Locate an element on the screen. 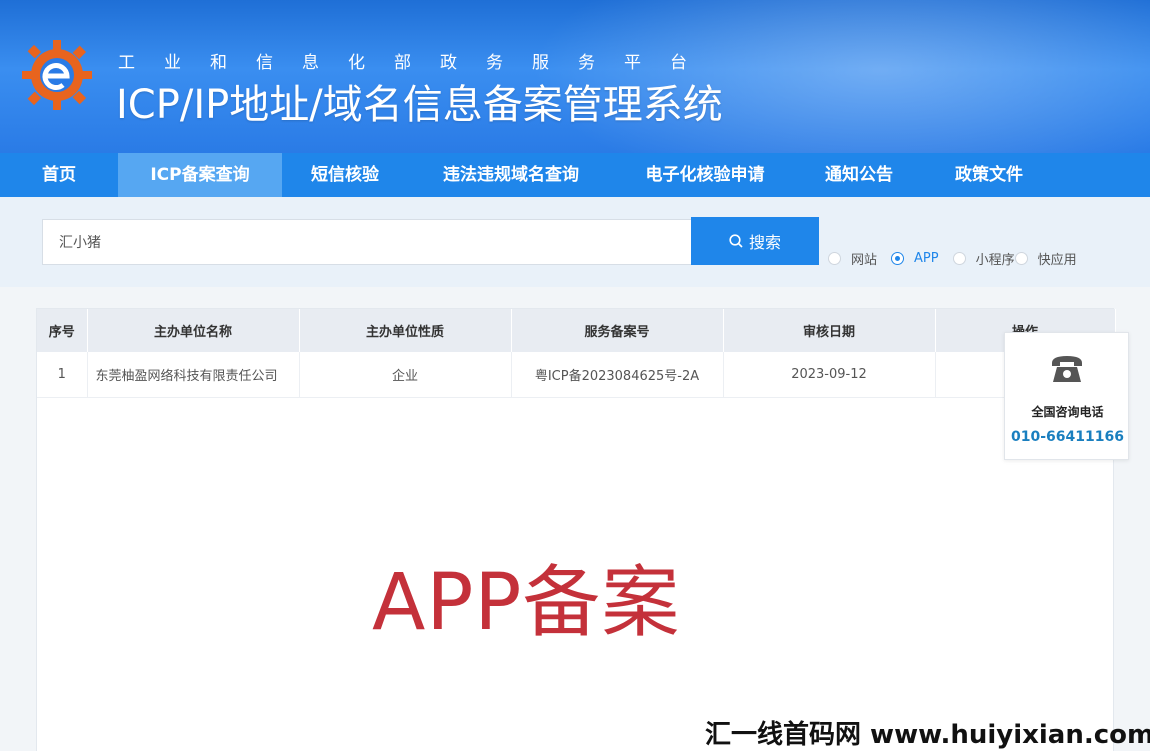  platform-subtitle: 工业和信息化部政务服务平台 is located at coordinates (417, 63).